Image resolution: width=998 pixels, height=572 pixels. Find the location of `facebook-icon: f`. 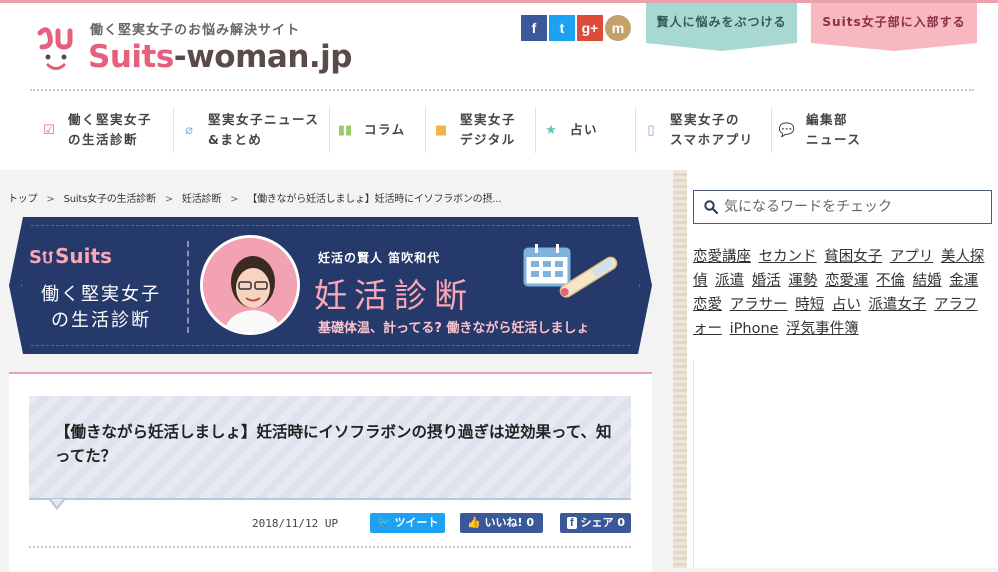

facebook-icon: f is located at coordinates (534, 28).